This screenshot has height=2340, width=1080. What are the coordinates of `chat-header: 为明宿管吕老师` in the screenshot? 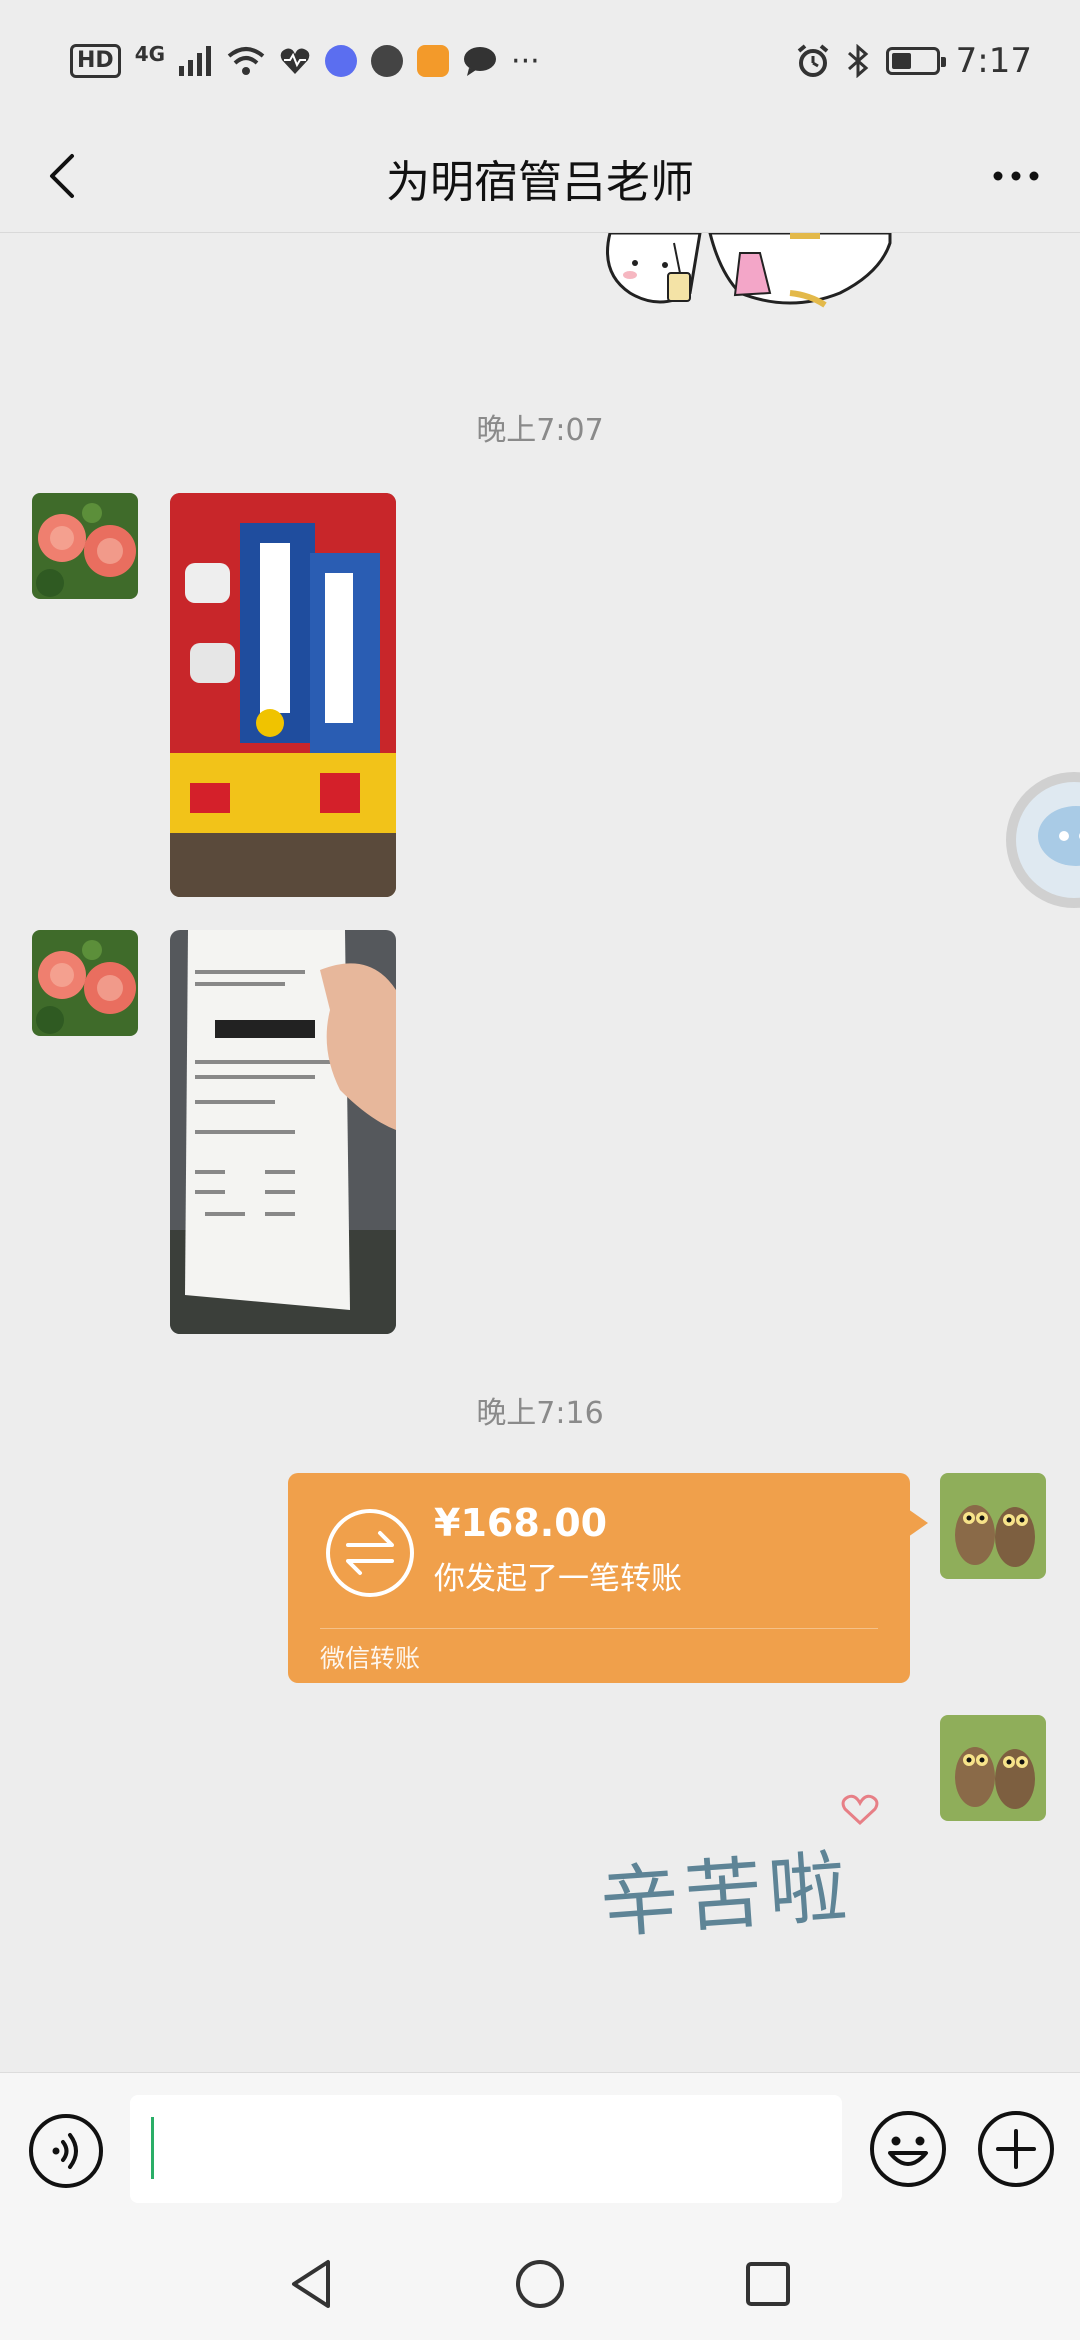 It's located at (540, 176).